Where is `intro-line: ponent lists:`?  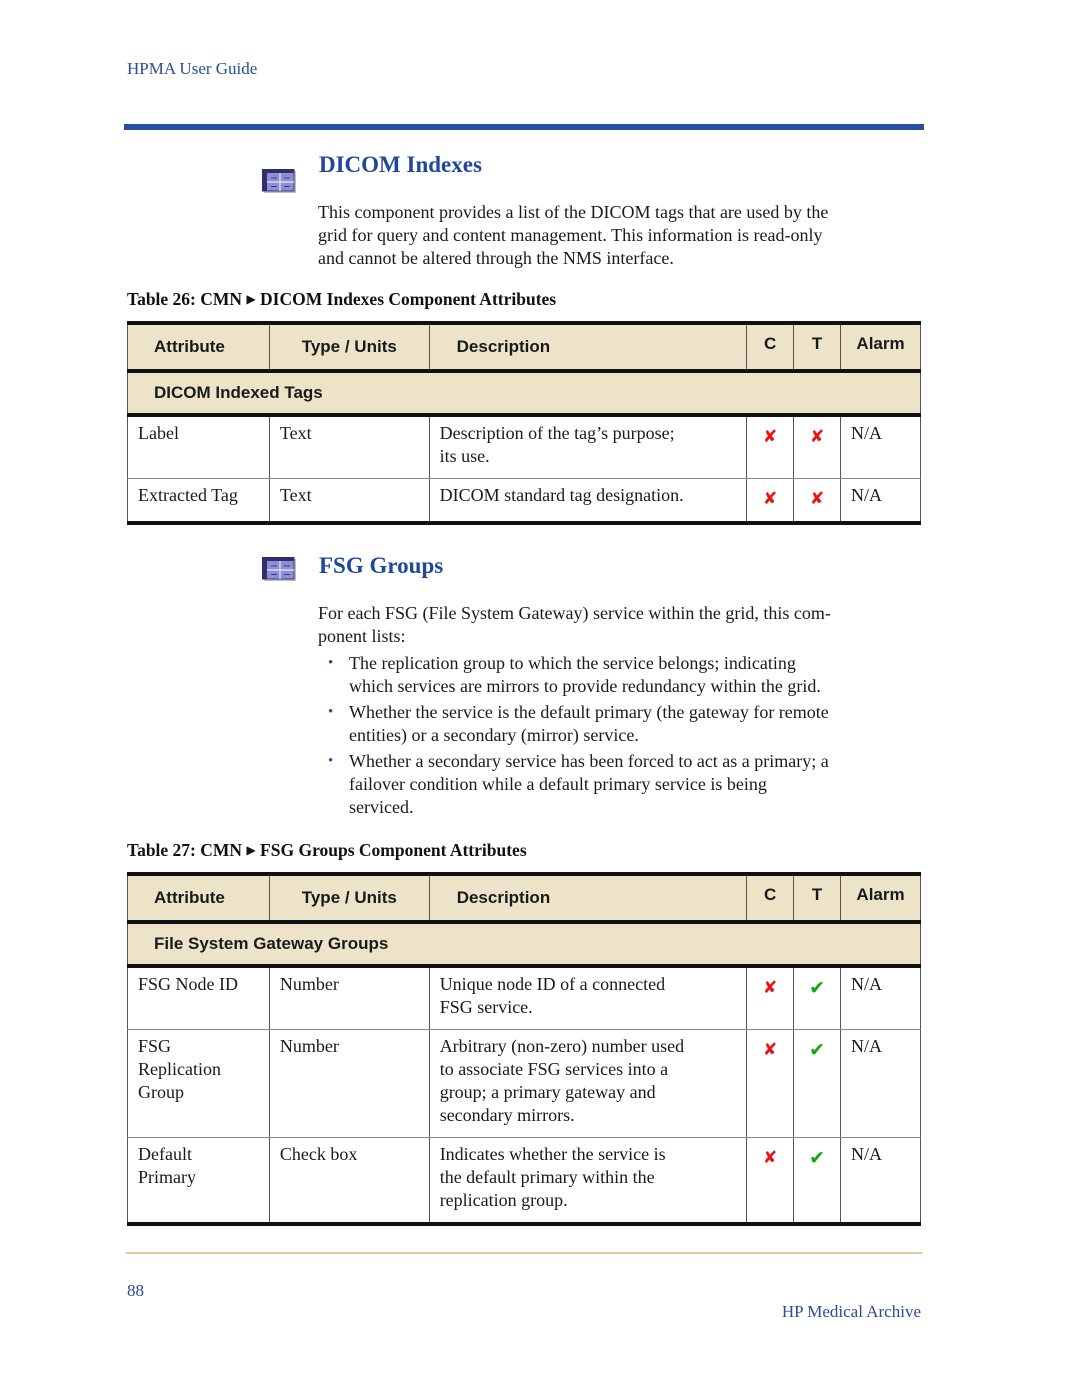 intro-line: ponent lists: is located at coordinates (362, 636).